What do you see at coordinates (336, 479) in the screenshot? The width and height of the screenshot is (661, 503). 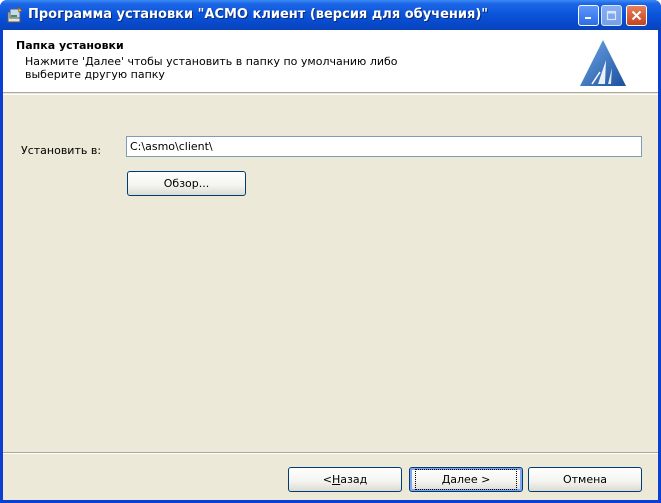 I see `back-button-mnemonic: Н` at bounding box center [336, 479].